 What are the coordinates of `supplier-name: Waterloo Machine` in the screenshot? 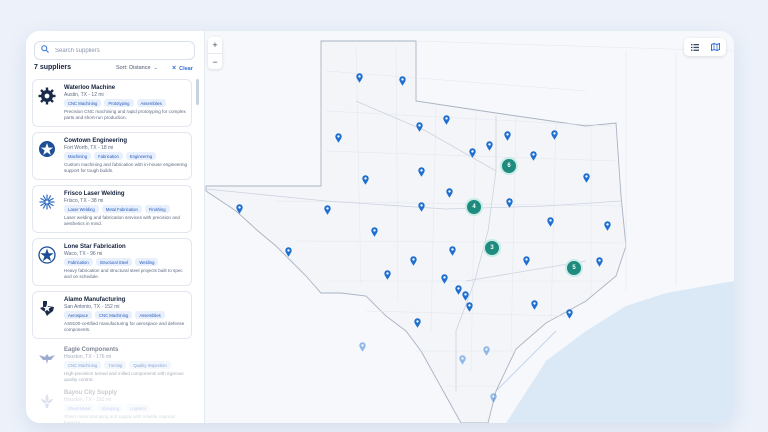 It's located at (89, 88).